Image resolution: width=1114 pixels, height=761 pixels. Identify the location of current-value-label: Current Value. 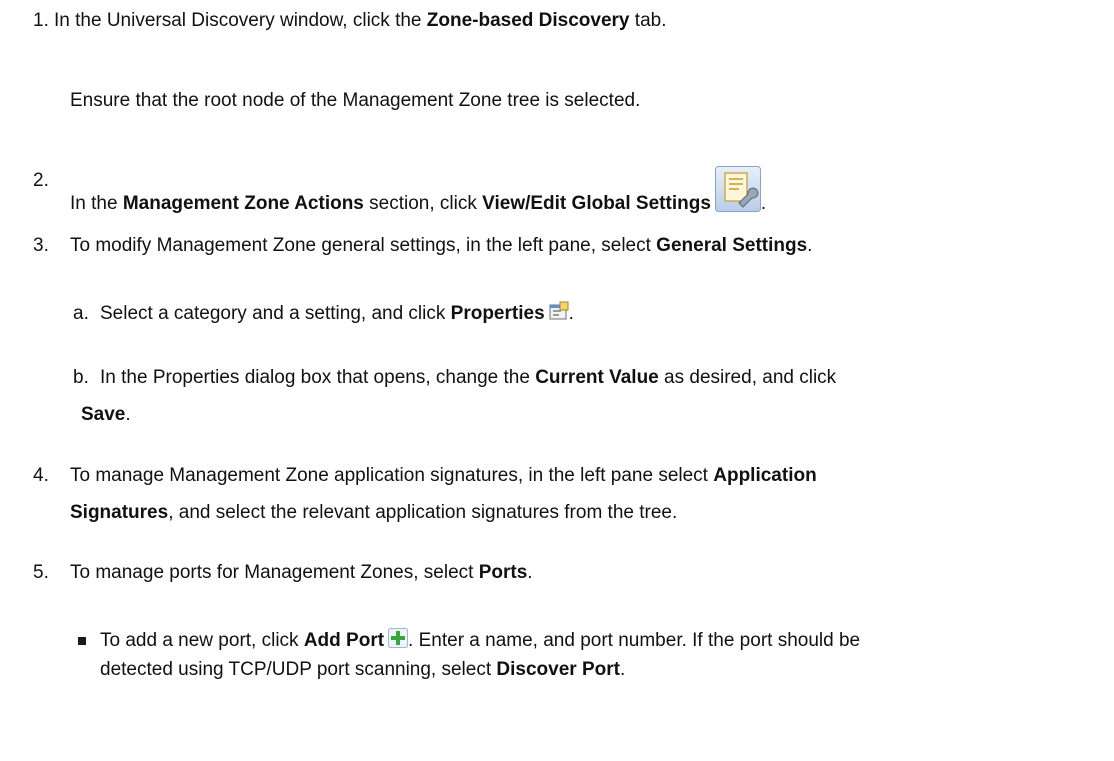
(597, 377).